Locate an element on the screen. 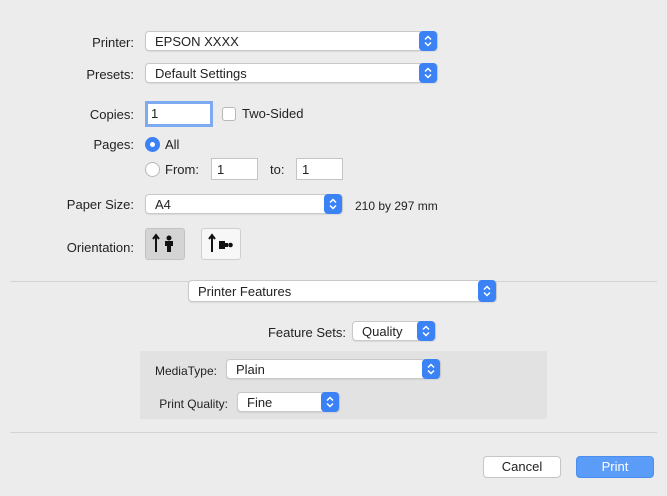 The image size is (667, 496). presets-popup: Default Settings is located at coordinates (291, 73).